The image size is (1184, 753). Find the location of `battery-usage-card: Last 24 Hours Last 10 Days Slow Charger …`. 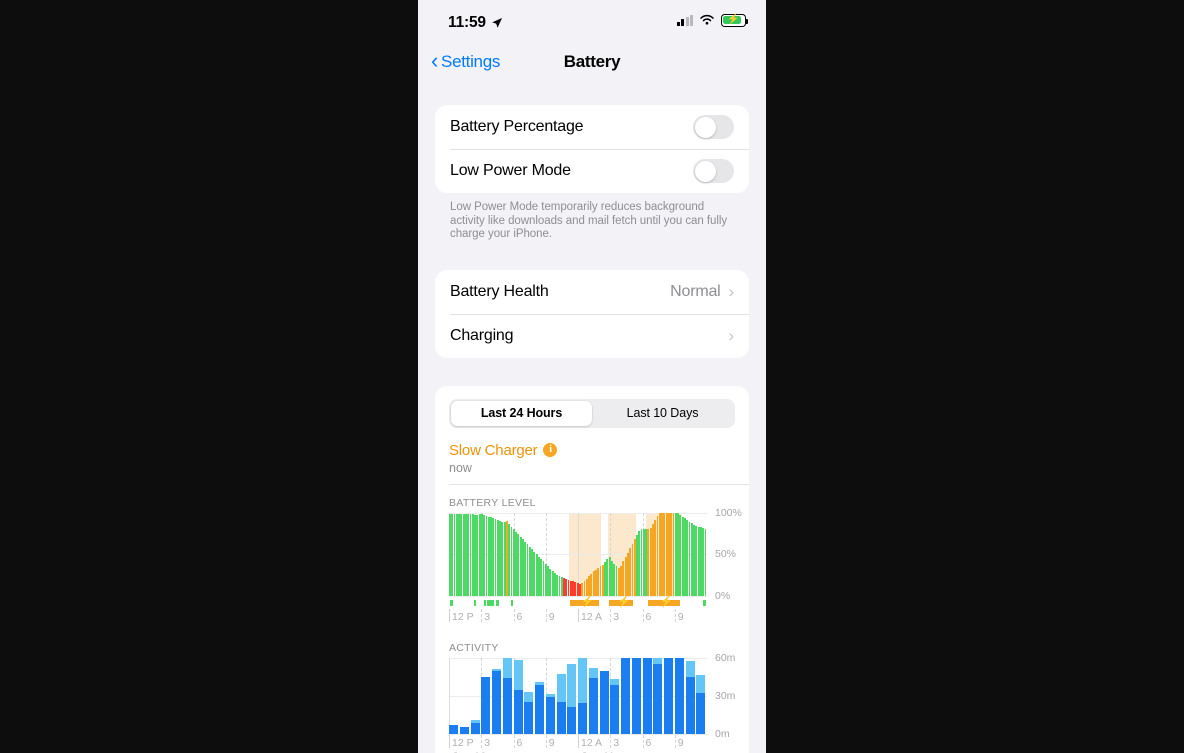

battery-usage-card: Last 24 Hours Last 10 Days Slow Charger … is located at coordinates (592, 569).